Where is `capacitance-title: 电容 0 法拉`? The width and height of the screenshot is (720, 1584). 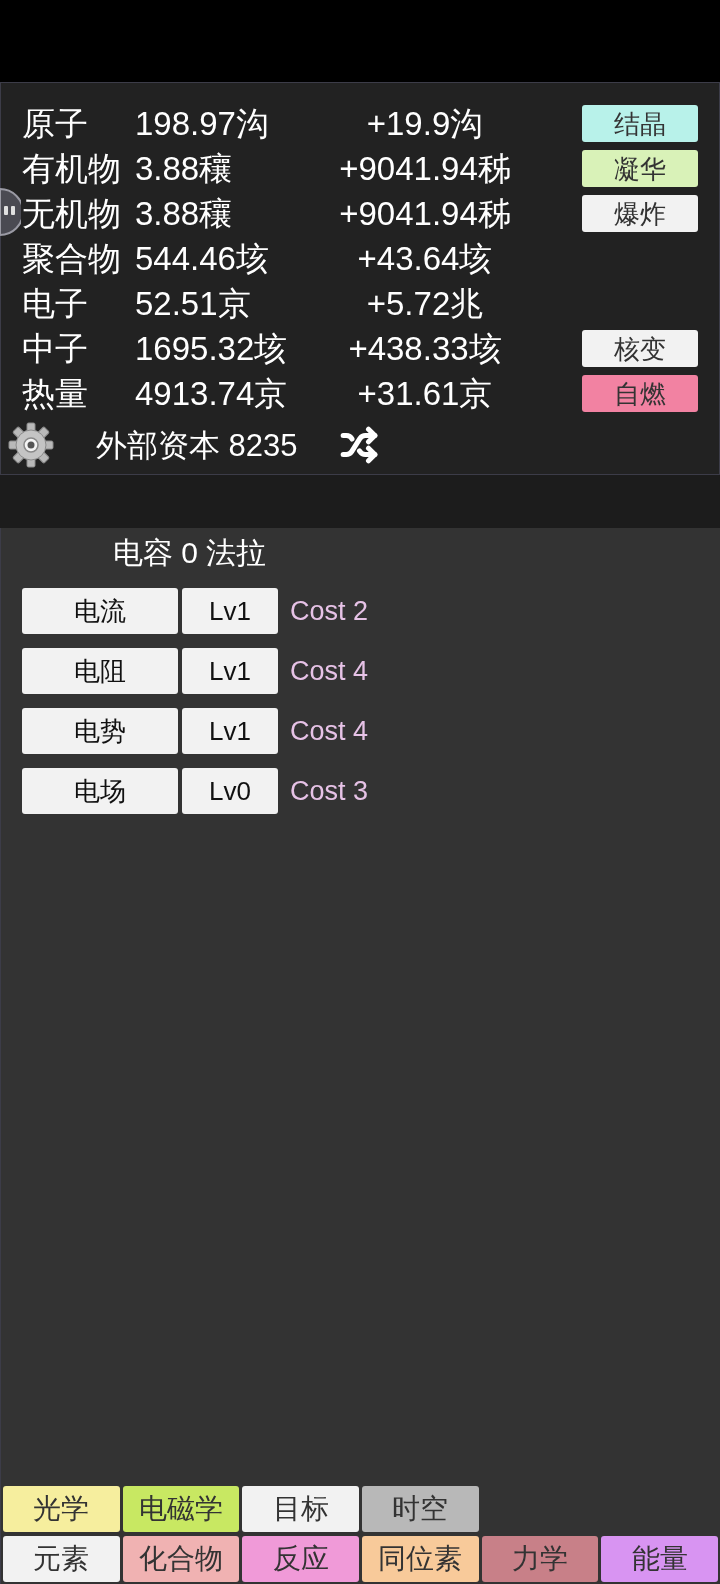
capacitance-title: 电容 0 法拉 is located at coordinates (190, 553).